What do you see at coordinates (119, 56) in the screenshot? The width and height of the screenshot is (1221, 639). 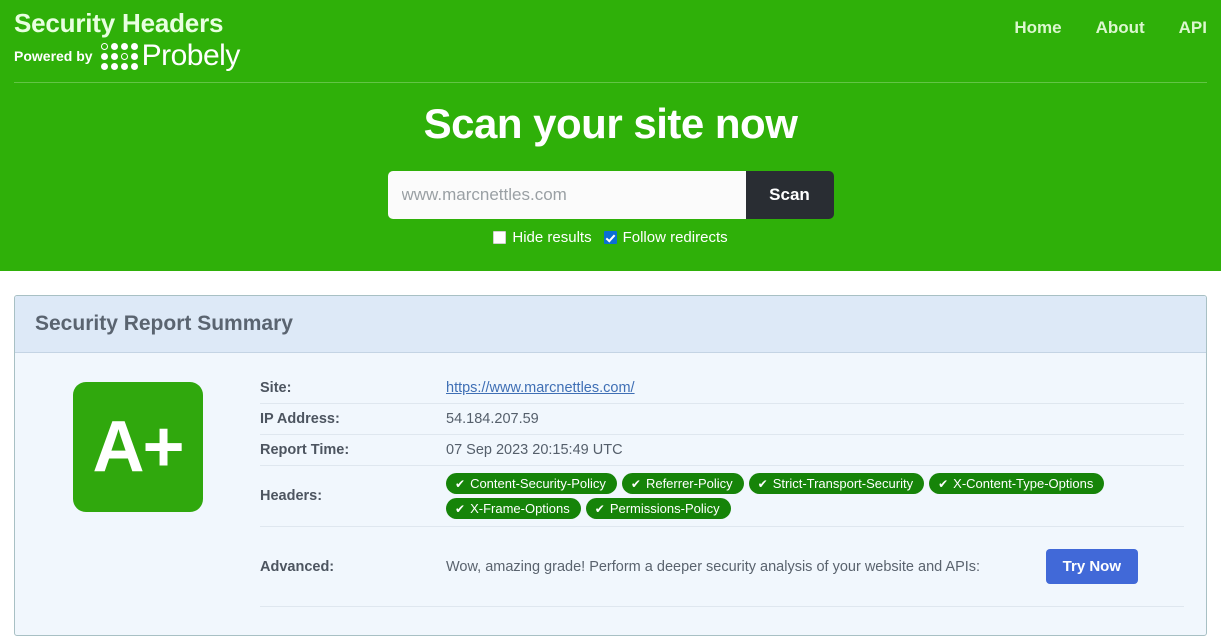 I see `probely-dot-grid-icon` at bounding box center [119, 56].